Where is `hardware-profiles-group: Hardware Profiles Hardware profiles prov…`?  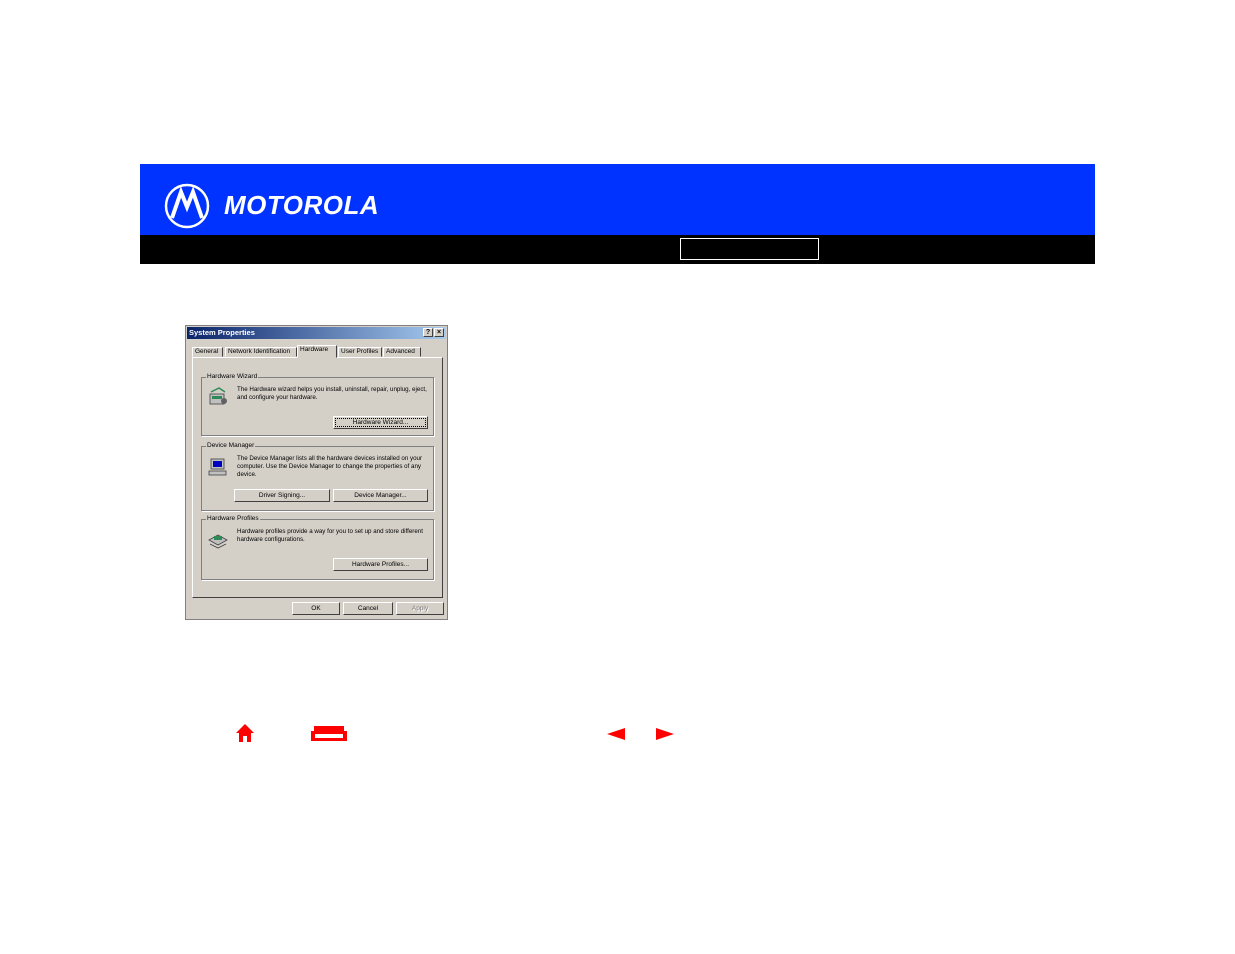 hardware-profiles-group: Hardware Profiles Hardware profiles prov… is located at coordinates (317, 547).